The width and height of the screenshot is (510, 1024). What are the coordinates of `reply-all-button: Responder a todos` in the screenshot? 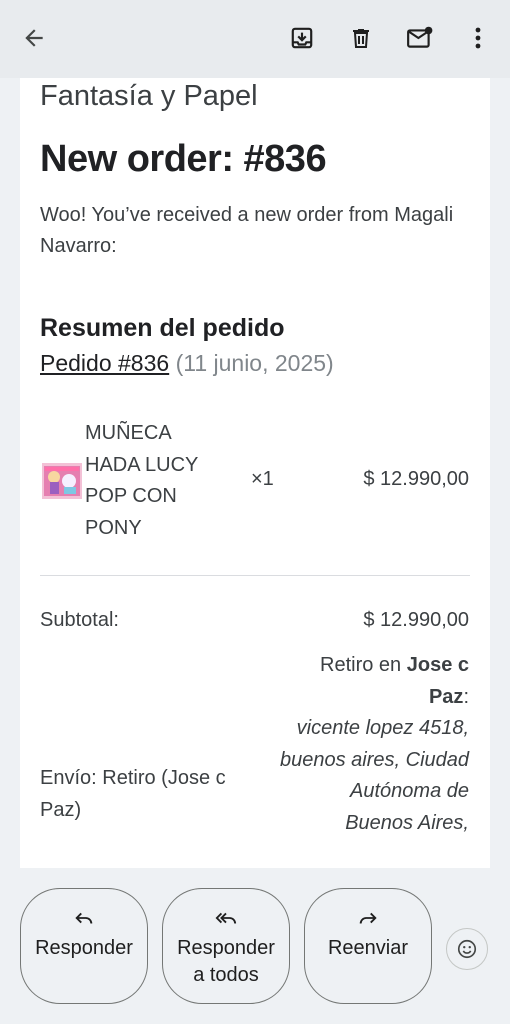 It's located at (226, 946).